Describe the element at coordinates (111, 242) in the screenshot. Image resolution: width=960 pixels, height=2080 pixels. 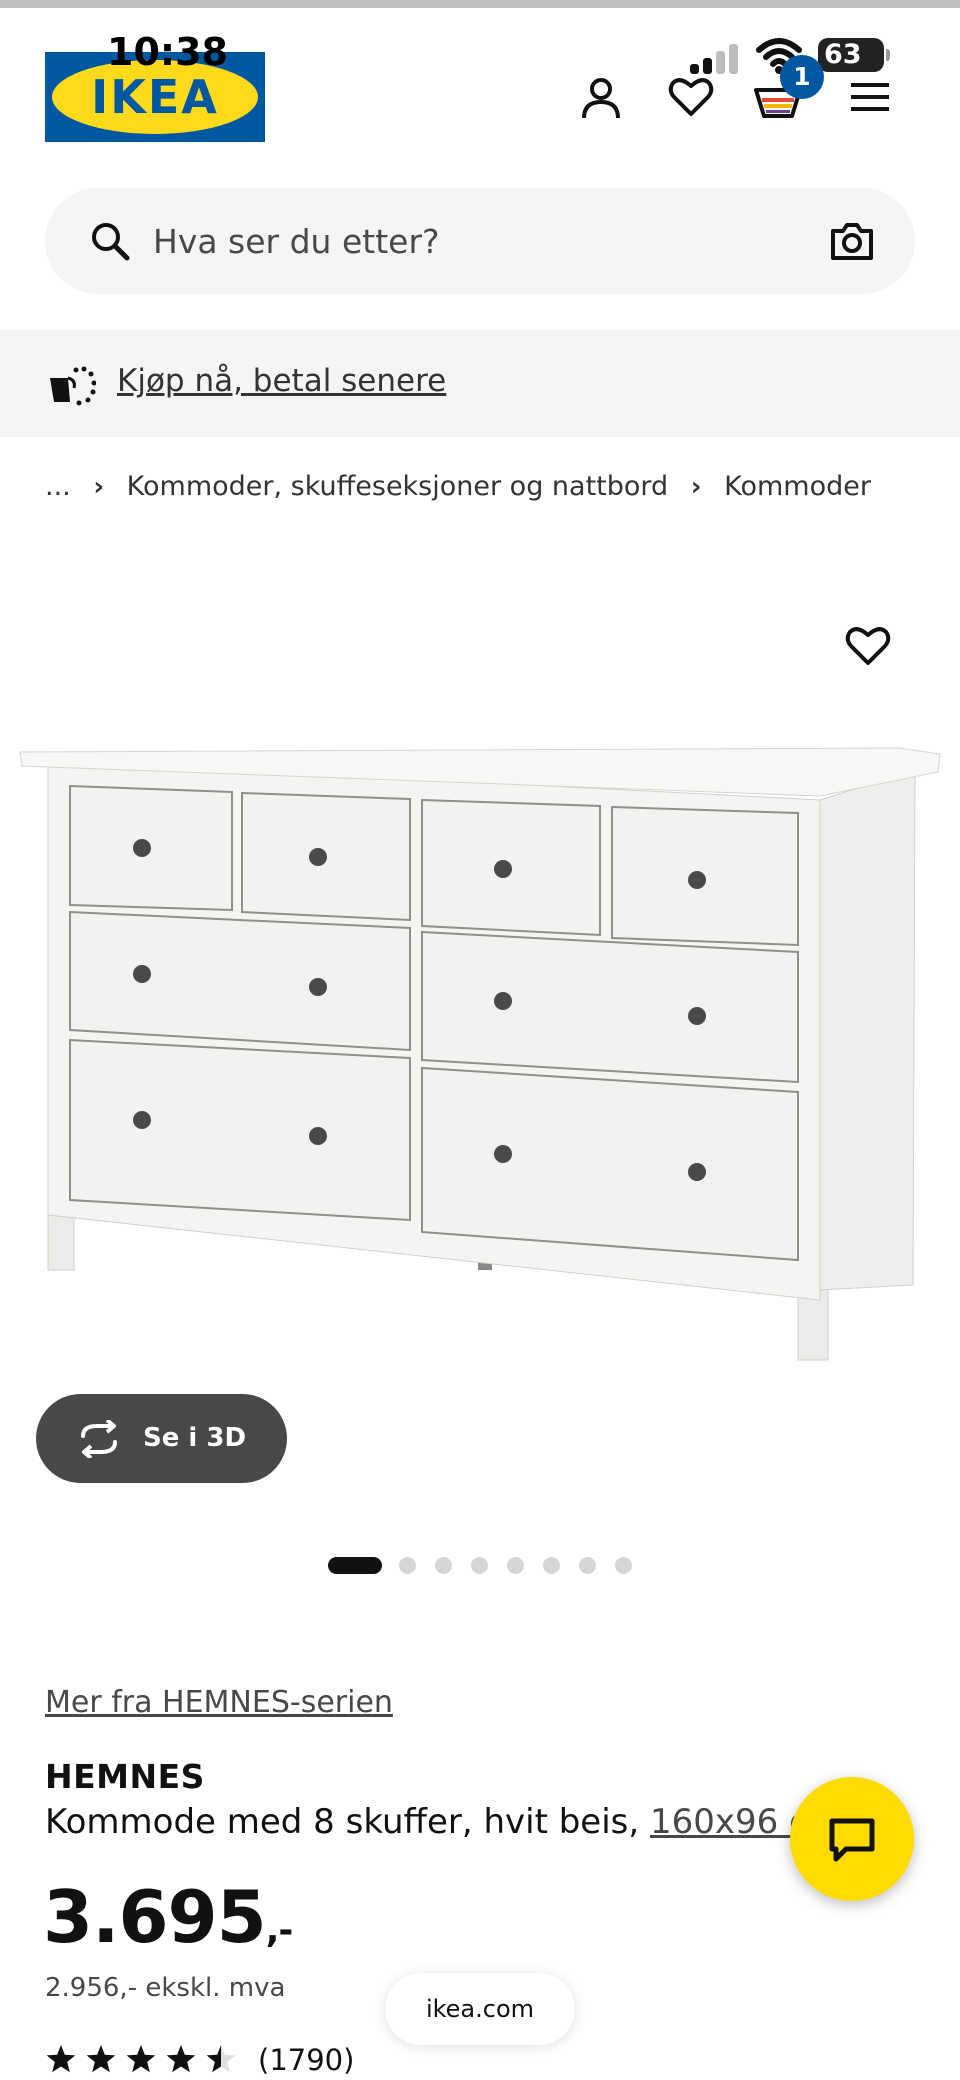
I see `search-icon` at that location.